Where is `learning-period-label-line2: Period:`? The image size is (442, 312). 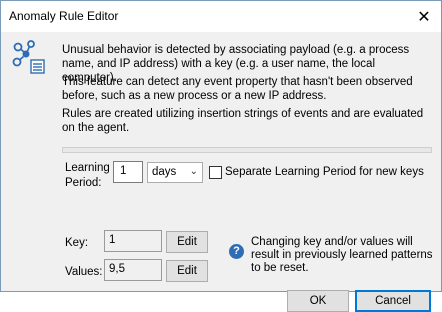
learning-period-label-line2: Period: is located at coordinates (83, 183).